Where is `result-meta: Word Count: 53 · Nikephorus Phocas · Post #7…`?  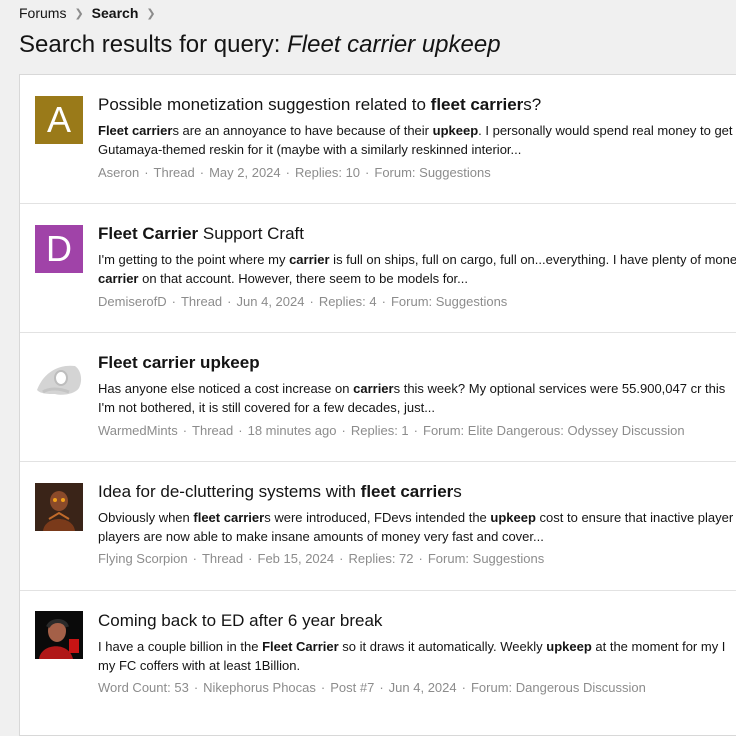
result-meta: Word Count: 53 · Nikephorus Phocas · Post #7… is located at coordinates (372, 687).